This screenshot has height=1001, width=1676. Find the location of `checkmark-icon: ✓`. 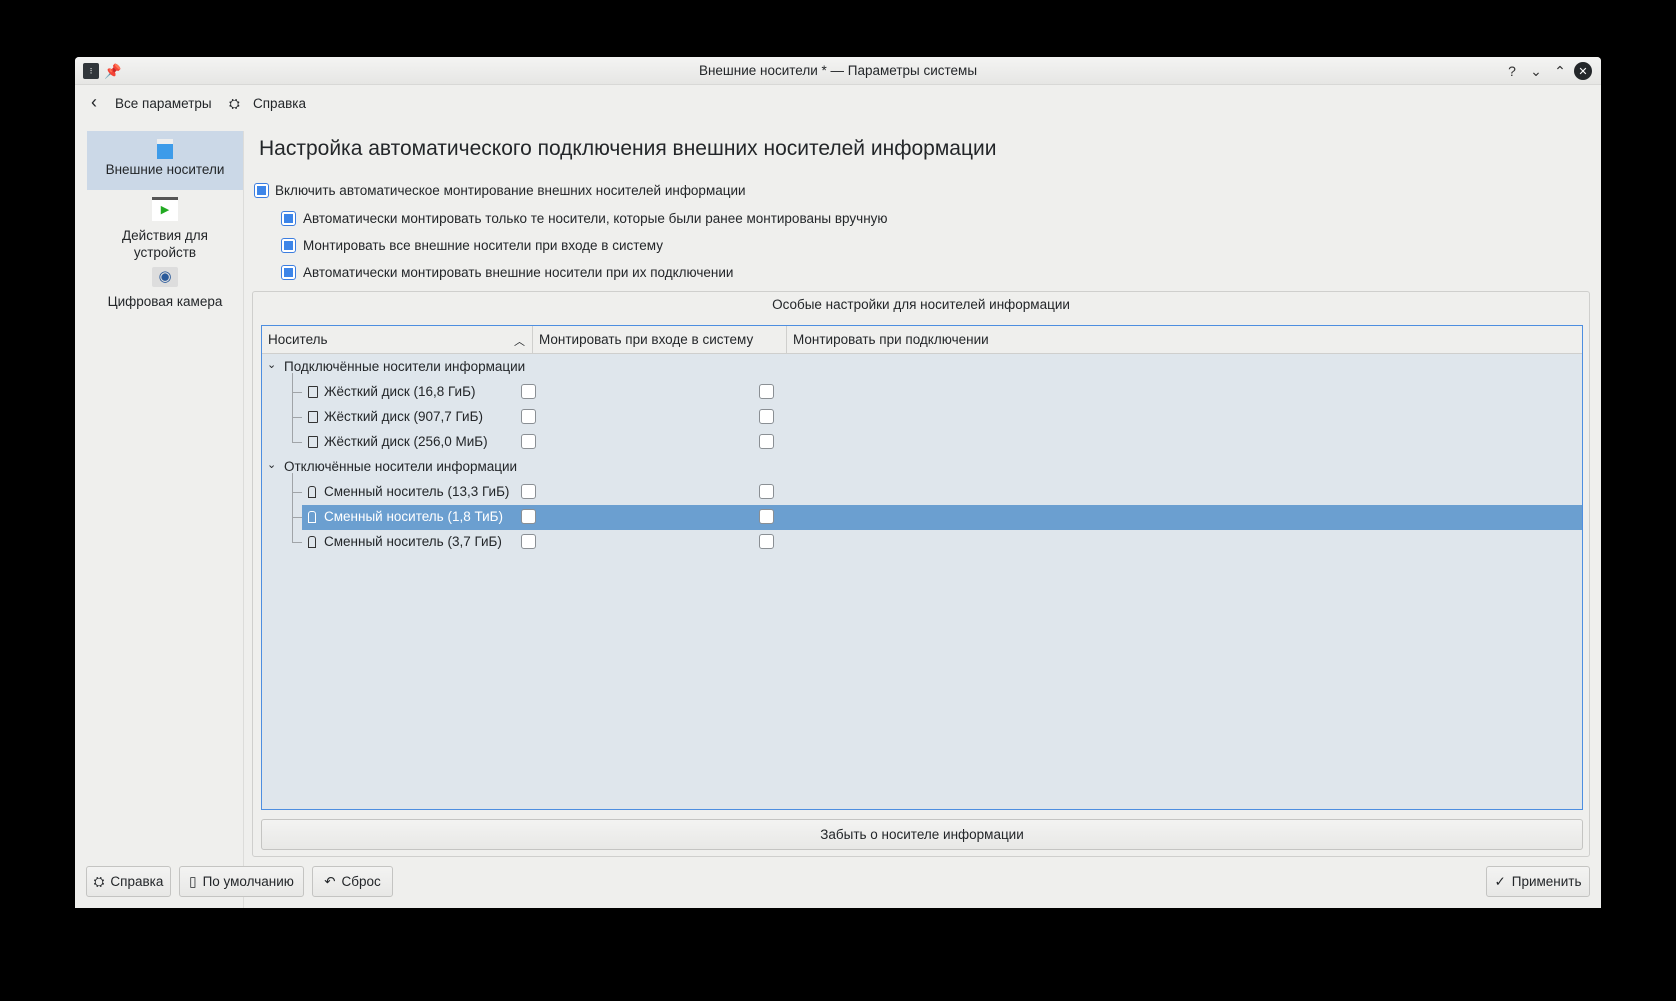

checkmark-icon: ✓ is located at coordinates (1500, 881).